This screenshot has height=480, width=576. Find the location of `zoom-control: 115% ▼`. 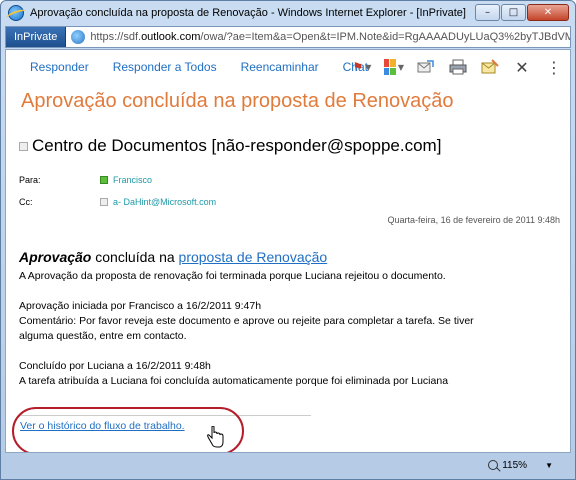

zoom-control: 115% ▼ is located at coordinates (520, 465).